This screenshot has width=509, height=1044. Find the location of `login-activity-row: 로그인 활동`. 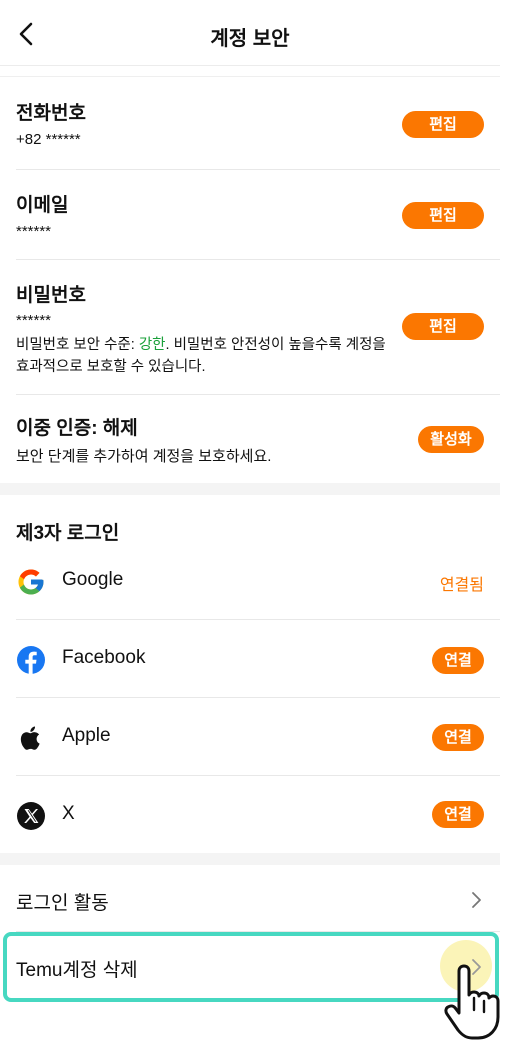

login-activity-row: 로그인 활동 is located at coordinates (258, 899).